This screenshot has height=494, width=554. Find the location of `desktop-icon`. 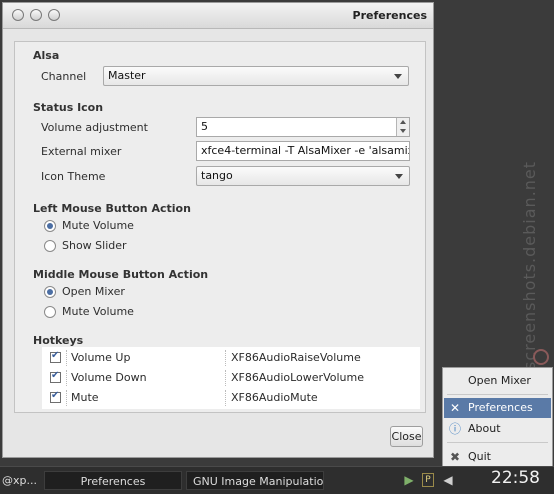

desktop-icon is located at coordinates (541, 357).